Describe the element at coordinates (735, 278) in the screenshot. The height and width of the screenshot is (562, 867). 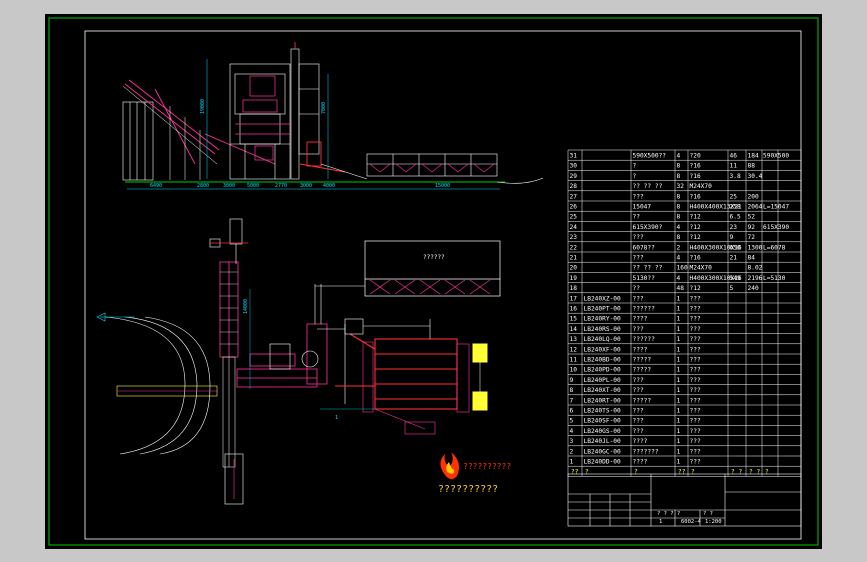
I see `bom-cell-w1: 549` at that location.